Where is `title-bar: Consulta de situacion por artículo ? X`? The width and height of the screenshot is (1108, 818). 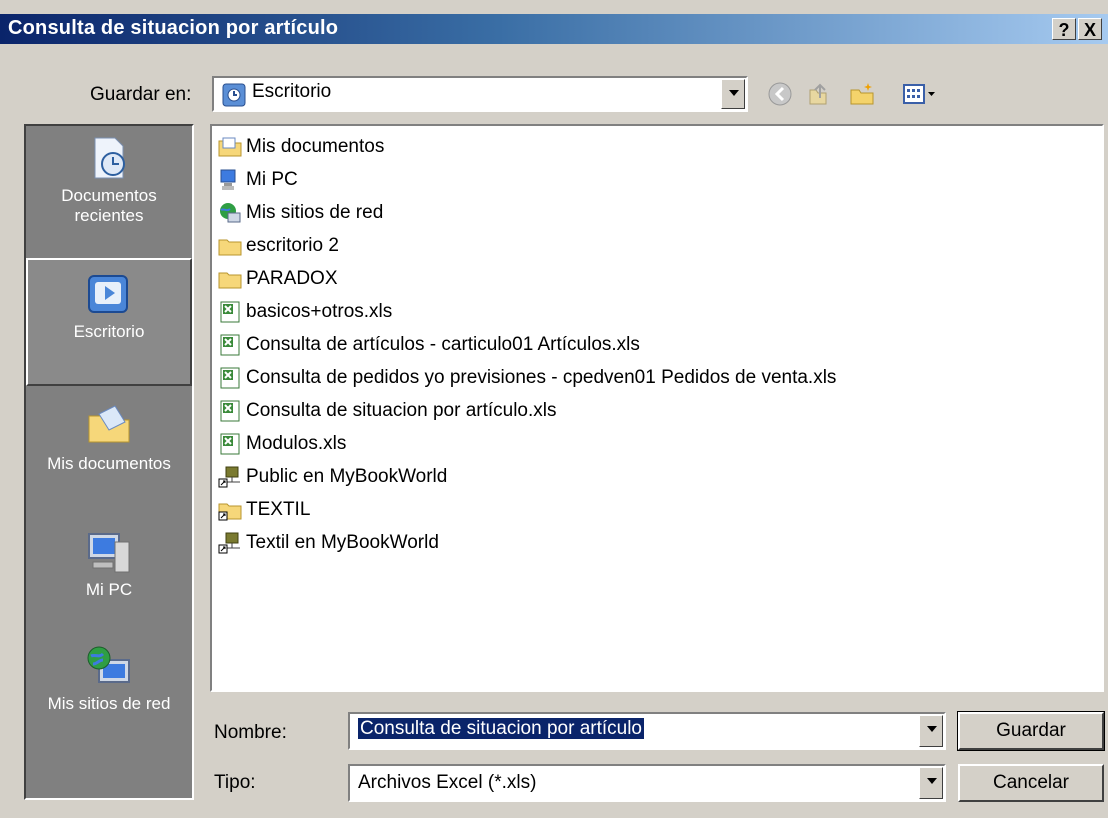 title-bar: Consulta de situacion por artículo ? X is located at coordinates (554, 29).